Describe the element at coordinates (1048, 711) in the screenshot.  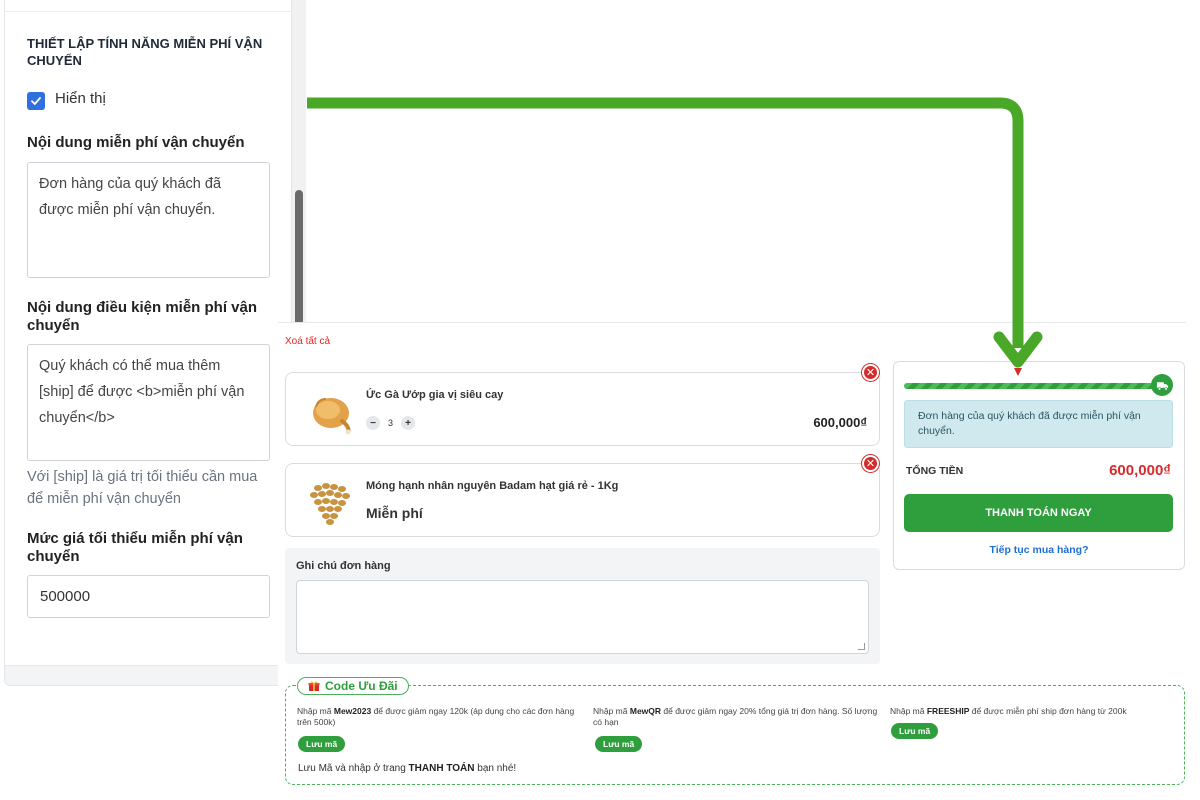
I see `coupon-text: để được miễn phí ship đơn hàng từ 200k` at that location.